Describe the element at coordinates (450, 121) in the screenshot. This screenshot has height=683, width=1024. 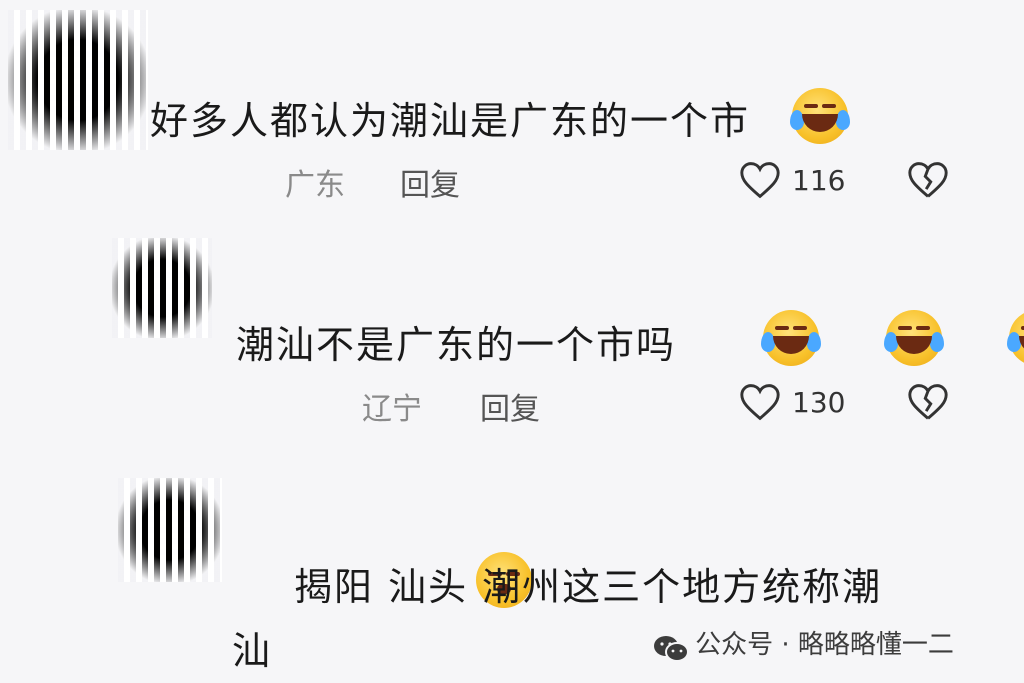
I see `comment-text: 好多人都认为潮汕是广东的一个市` at that location.